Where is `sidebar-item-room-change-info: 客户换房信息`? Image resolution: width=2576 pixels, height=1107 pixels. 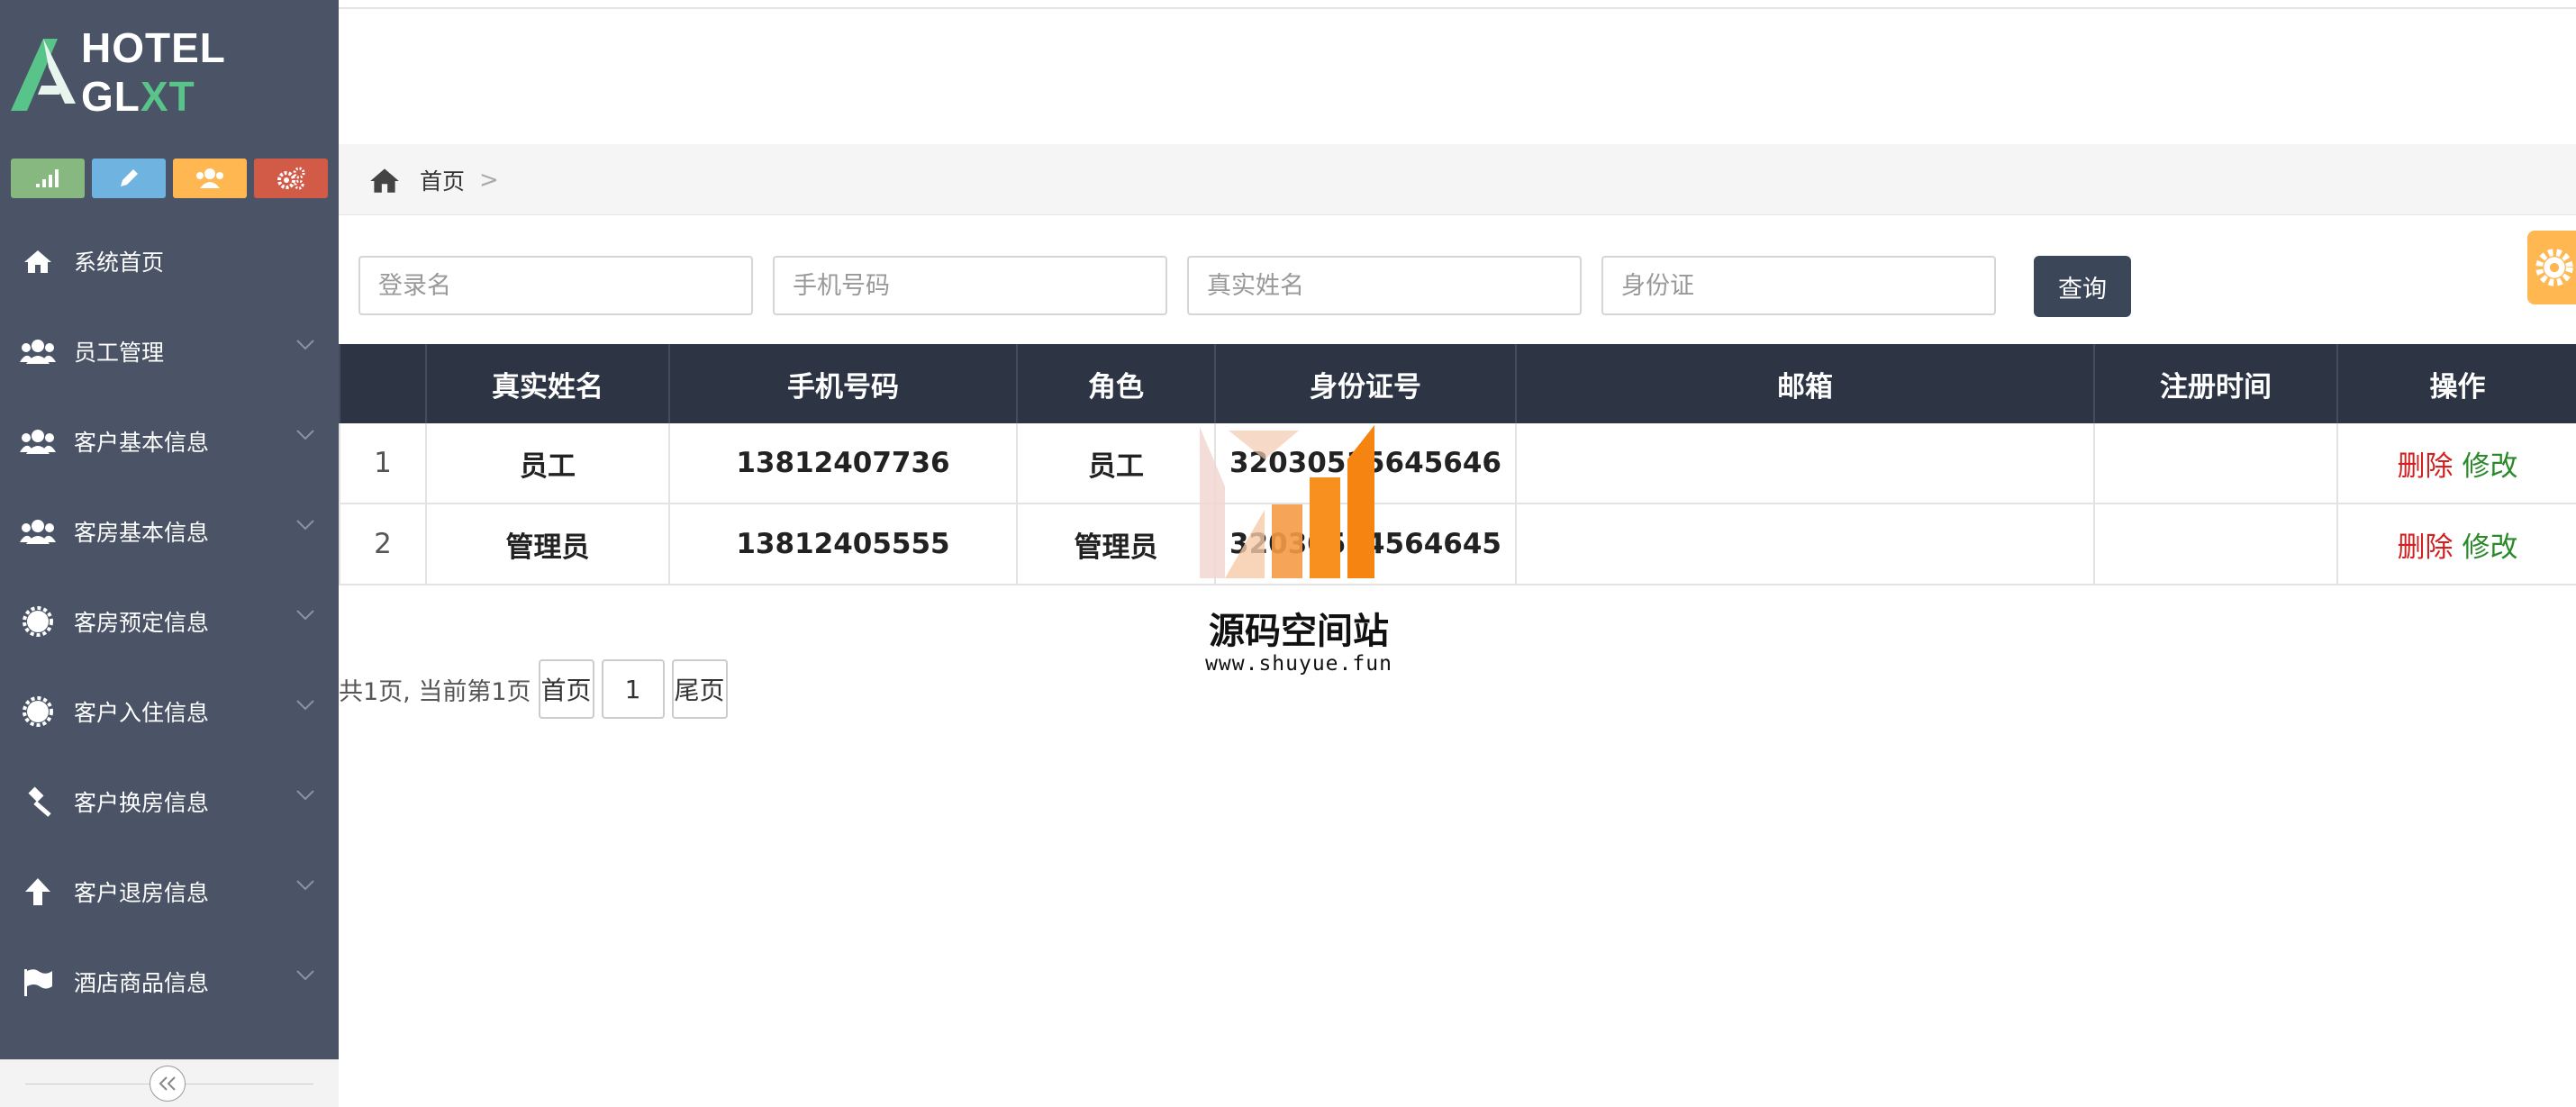 sidebar-item-room-change-info: 客户换房信息 is located at coordinates (169, 802).